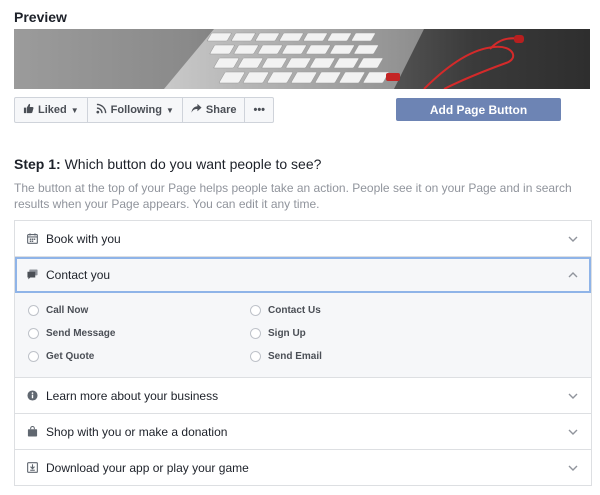 This screenshot has height=495, width=600. What do you see at coordinates (132, 395) in the screenshot?
I see `option-row-label: Learn more about your business` at bounding box center [132, 395].